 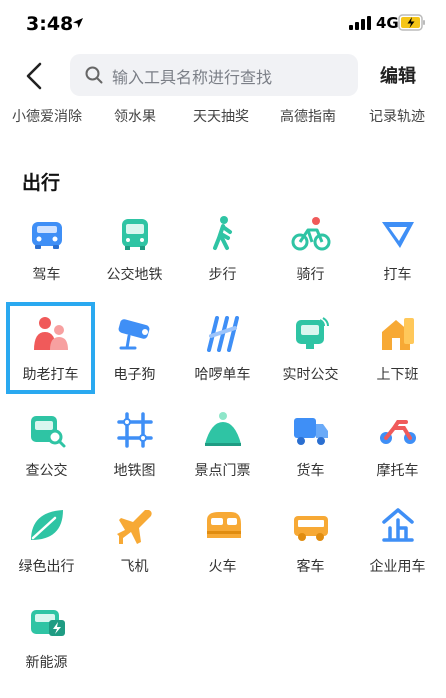 What do you see at coordinates (387, 23) in the screenshot?
I see `network-type: 4G` at bounding box center [387, 23].